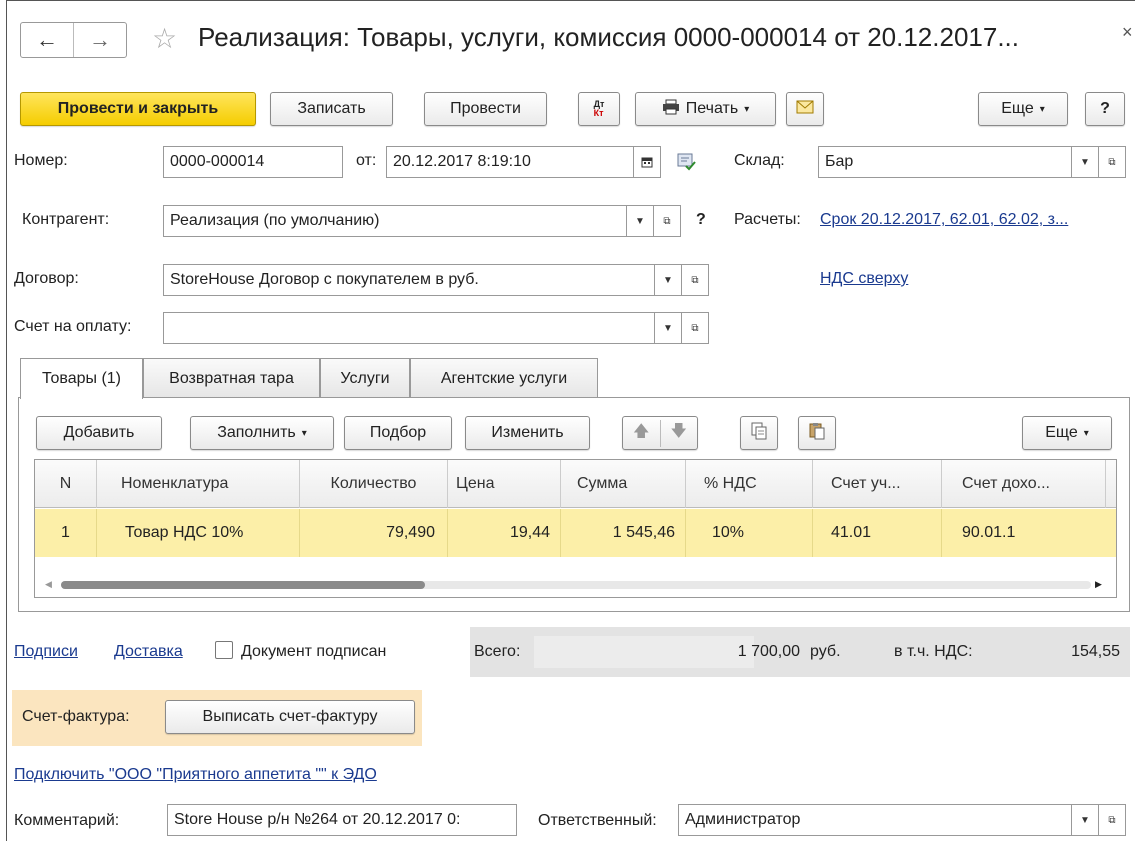 This screenshot has width=1135, height=841. I want to click on contract-label: Договор:, so click(46, 278).